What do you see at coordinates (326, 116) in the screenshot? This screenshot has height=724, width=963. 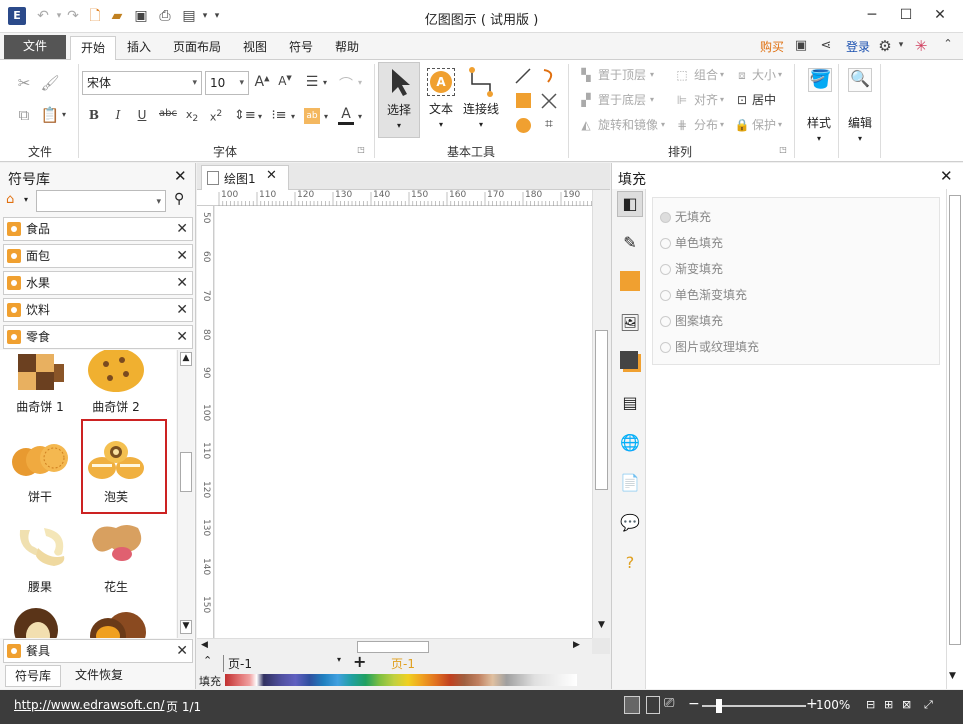 I see `highlight-dropdown-icon: ▾` at bounding box center [326, 116].